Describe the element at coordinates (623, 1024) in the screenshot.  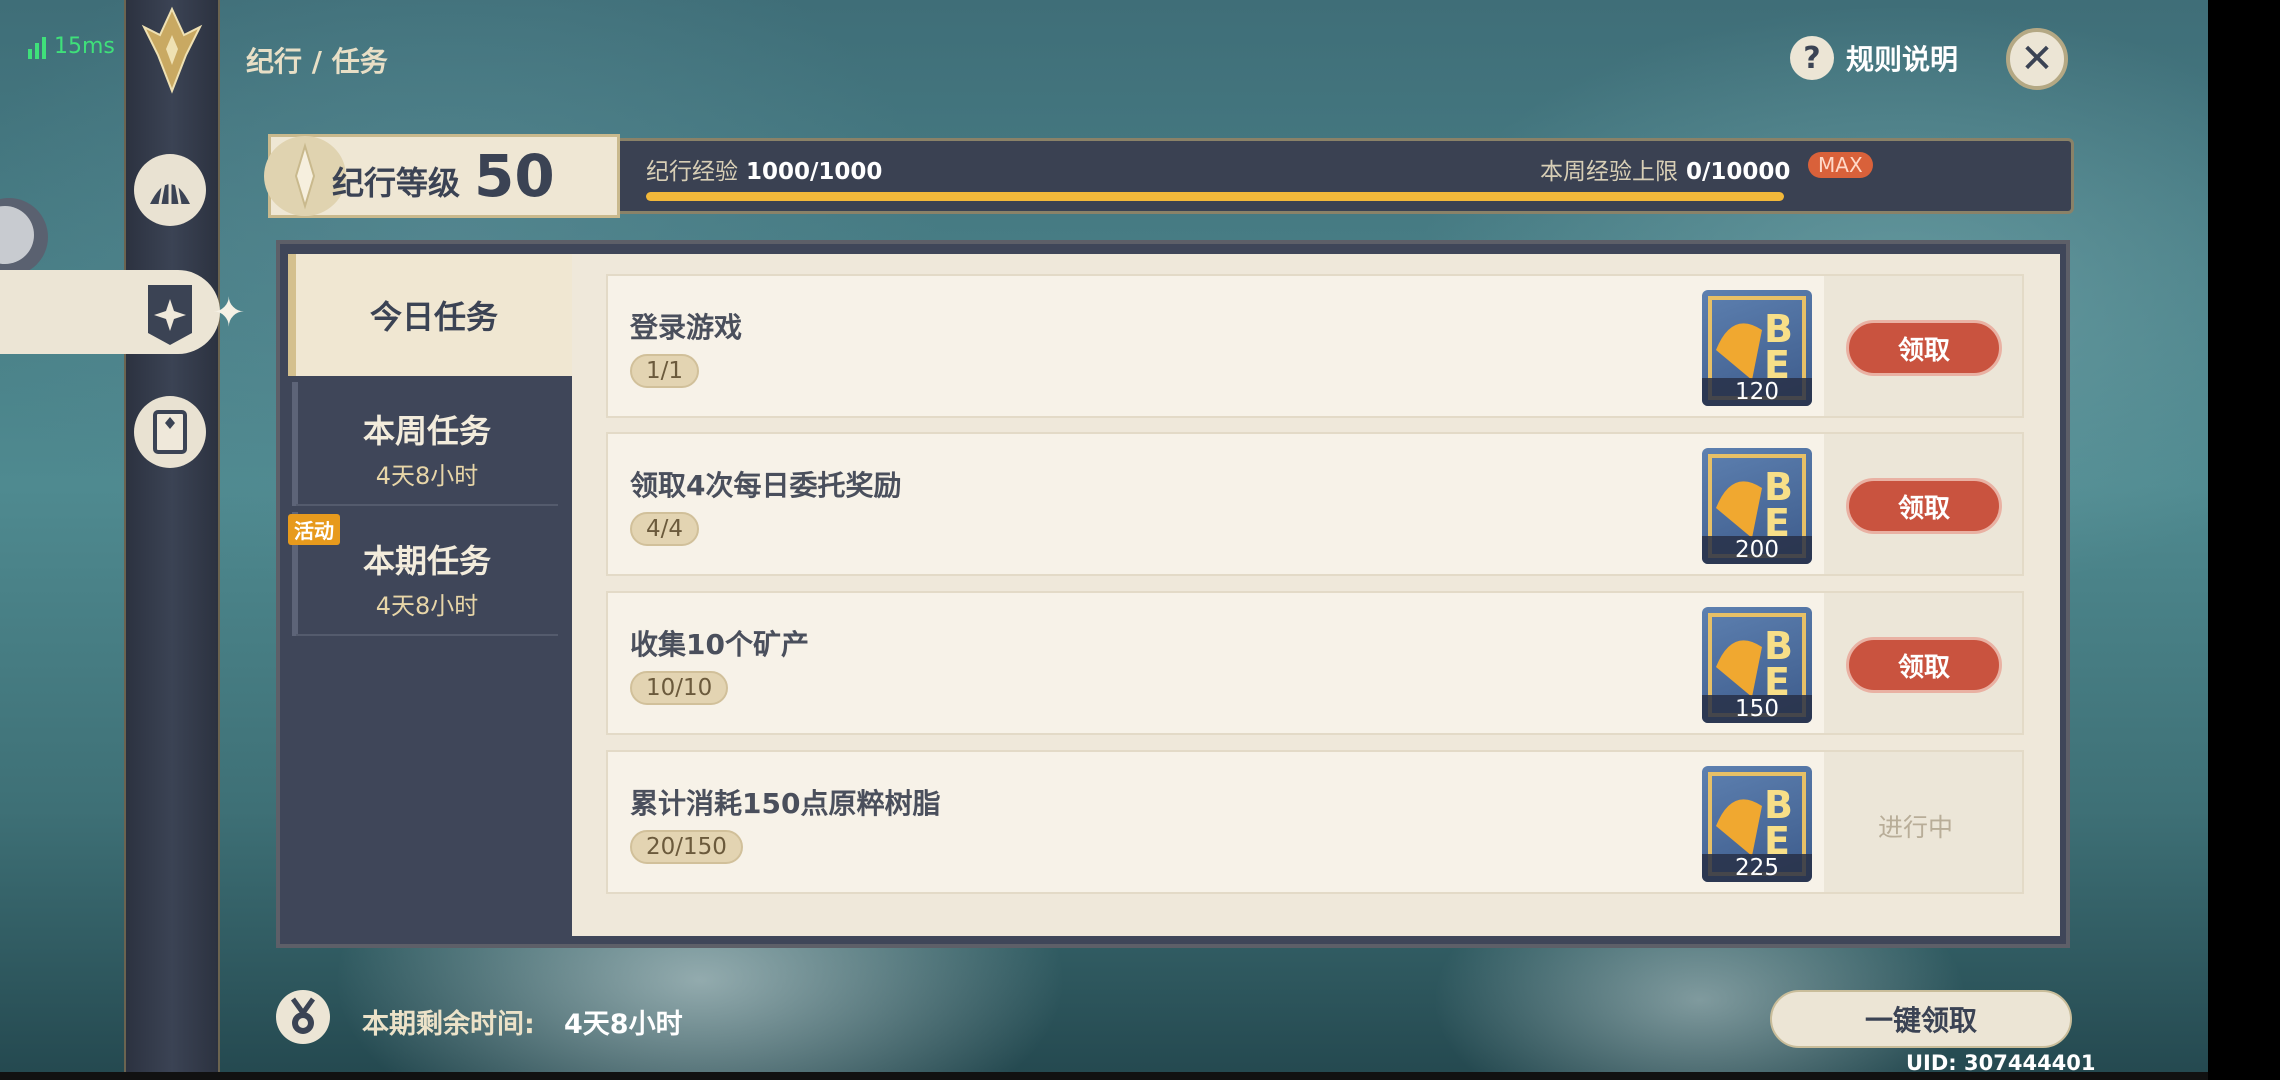
I see `remaining-time-value: 4天8小时` at that location.